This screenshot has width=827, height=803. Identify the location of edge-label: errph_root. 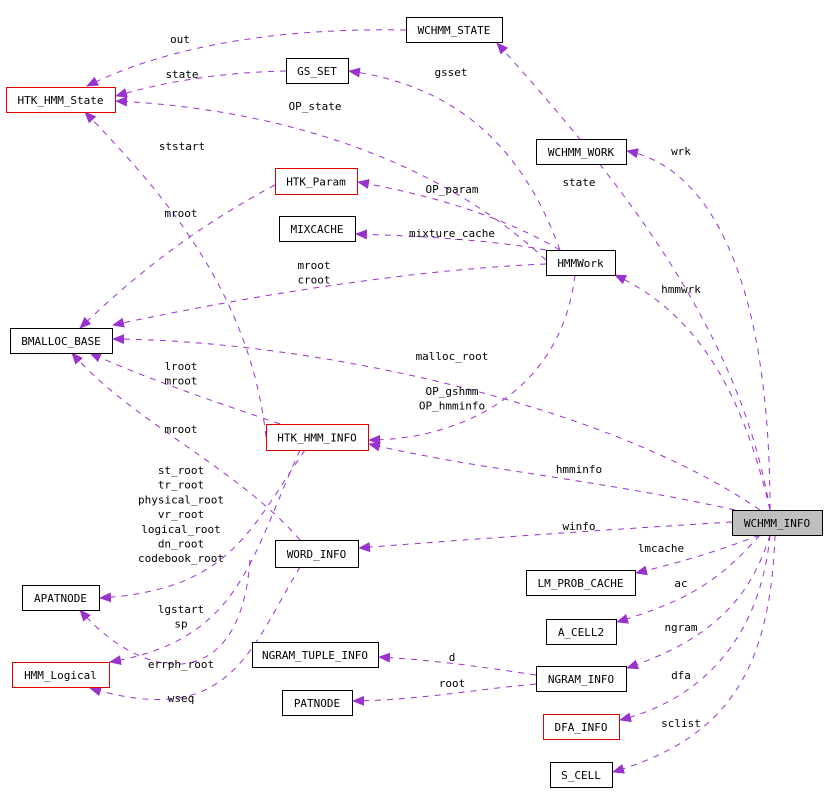
(181, 664).